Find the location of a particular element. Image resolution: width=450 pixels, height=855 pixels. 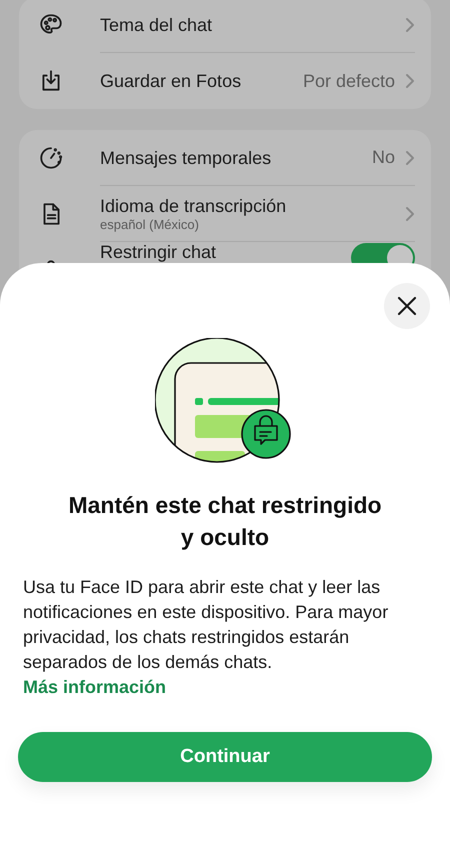

settings-row: Idioma de transcripción español (México) is located at coordinates (225, 214).